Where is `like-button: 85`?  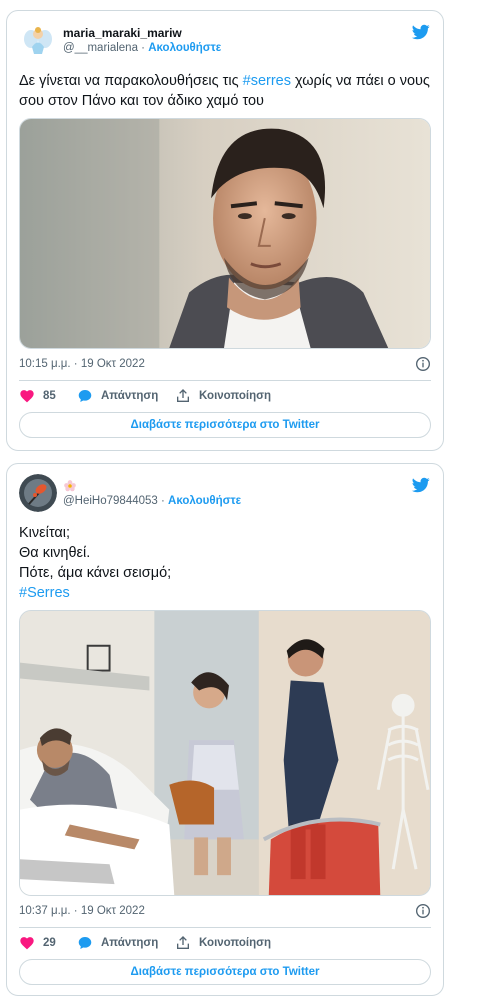
like-button: 85 is located at coordinates (37, 396).